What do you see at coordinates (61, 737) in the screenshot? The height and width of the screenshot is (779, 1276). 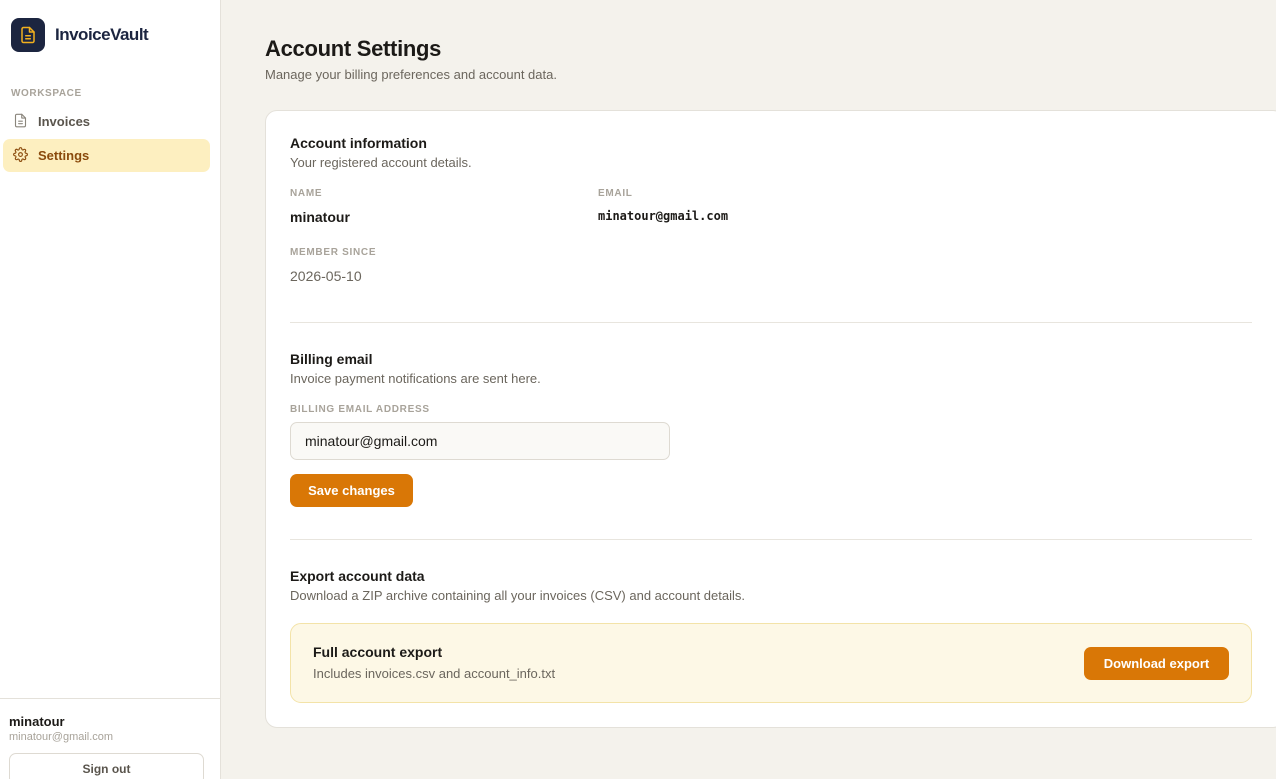 I see `user-email: minatour@gmail.com` at bounding box center [61, 737].